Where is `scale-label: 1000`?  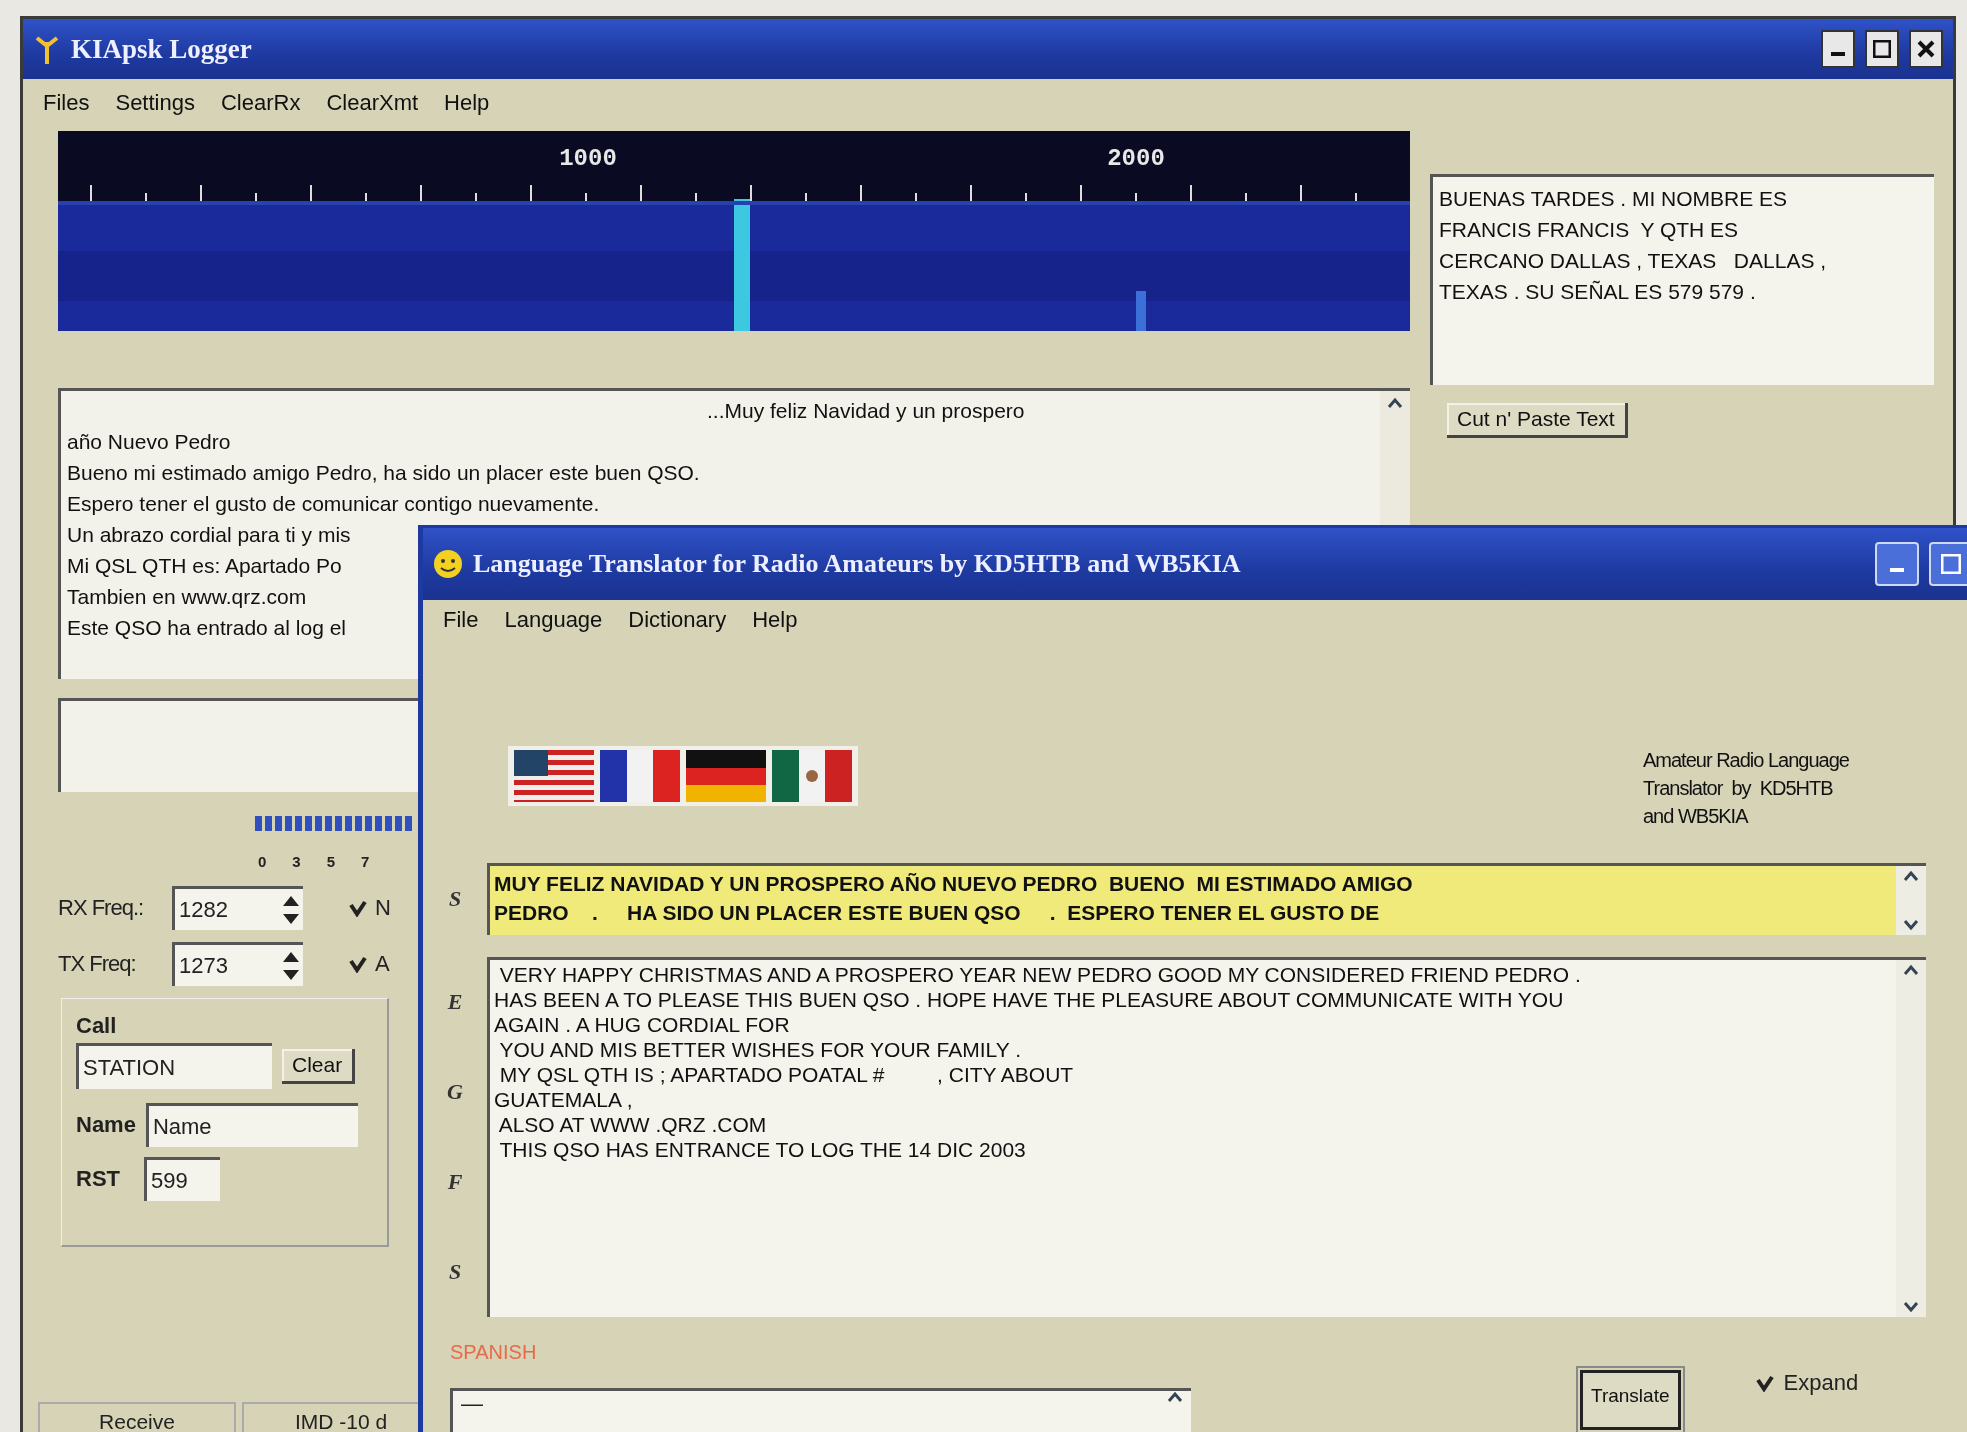
scale-label: 1000 is located at coordinates (588, 158).